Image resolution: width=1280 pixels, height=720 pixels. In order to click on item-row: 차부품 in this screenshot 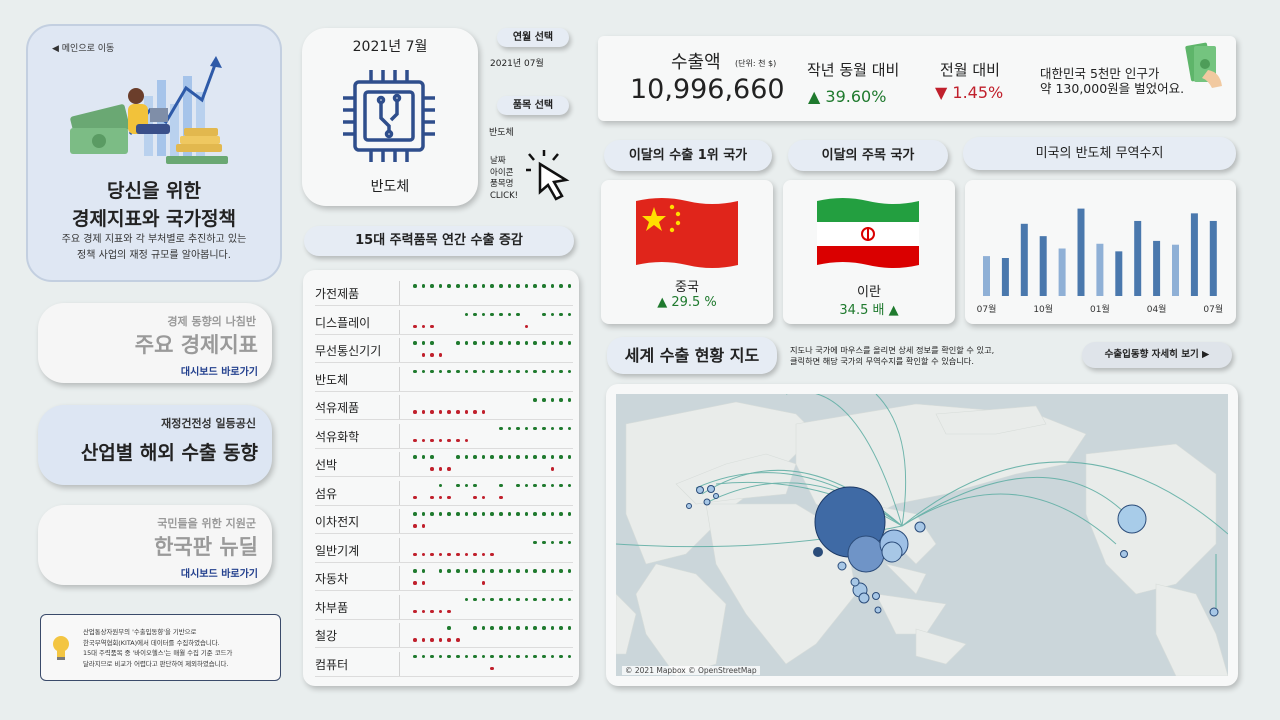, I will do `click(444, 606)`.